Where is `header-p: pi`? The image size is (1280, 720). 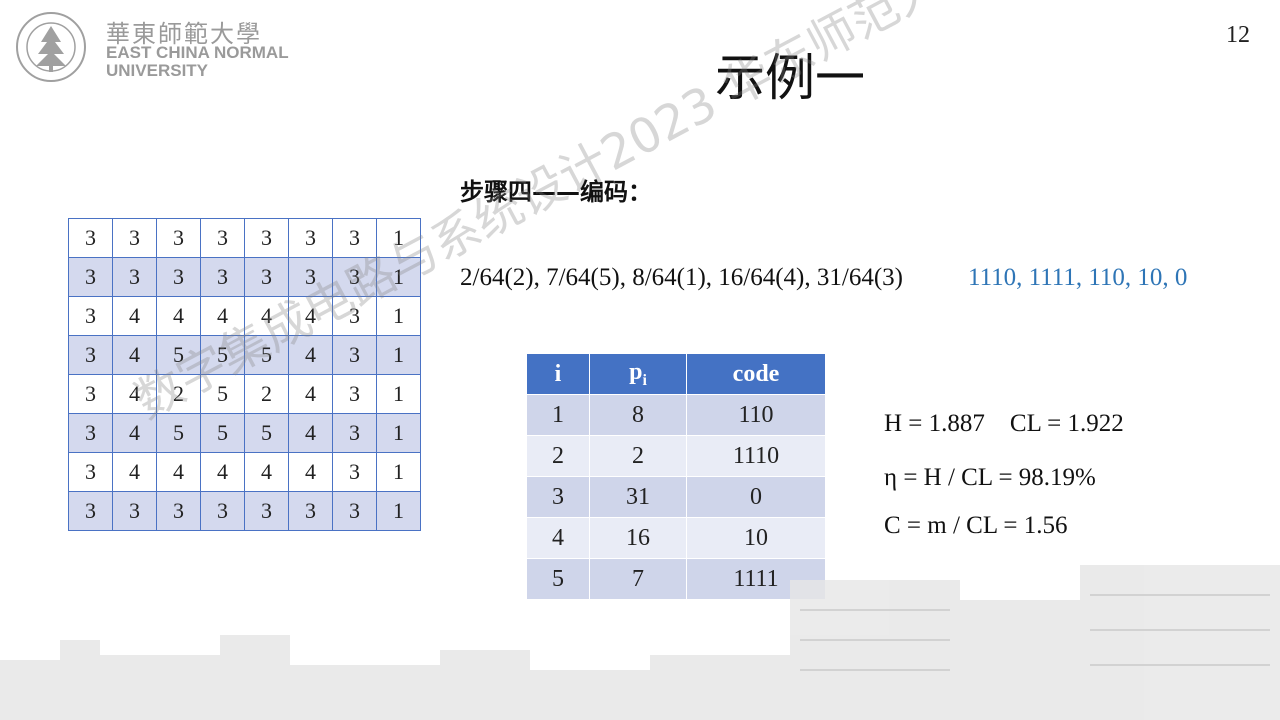 header-p: pi is located at coordinates (638, 374).